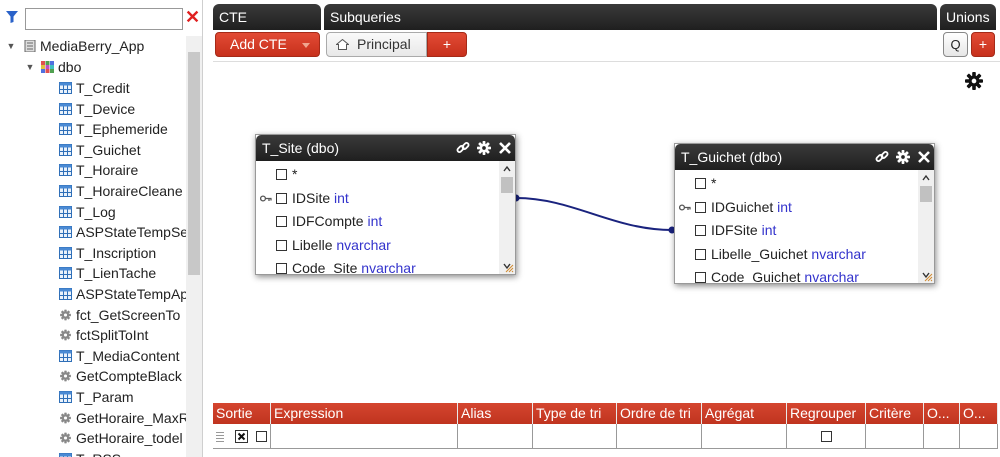 The image size is (1000, 457). I want to click on add-cte-button: Add CTE, so click(267, 44).